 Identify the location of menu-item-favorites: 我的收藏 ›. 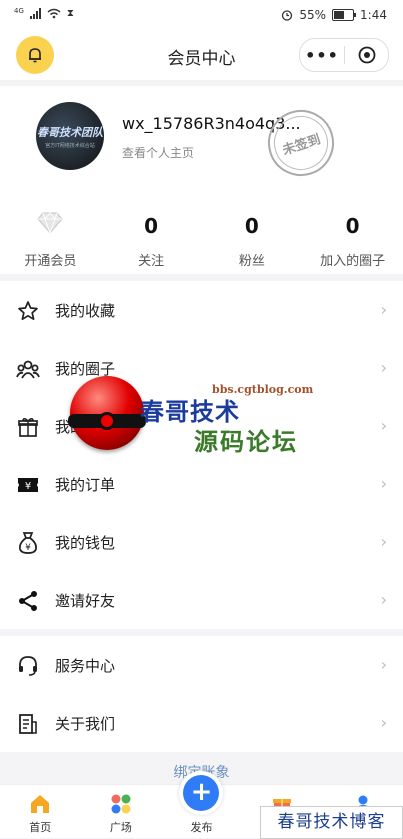
(201, 310).